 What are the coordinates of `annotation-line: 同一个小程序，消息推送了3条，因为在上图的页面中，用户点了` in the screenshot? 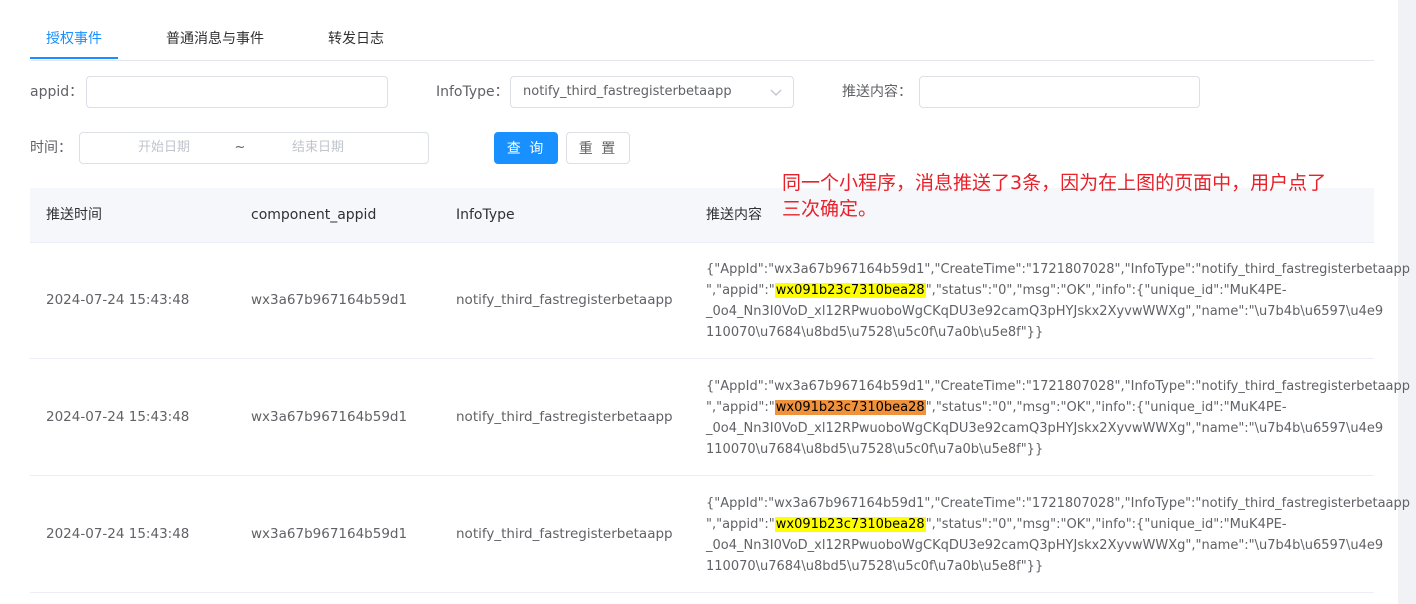 It's located at (1054, 183).